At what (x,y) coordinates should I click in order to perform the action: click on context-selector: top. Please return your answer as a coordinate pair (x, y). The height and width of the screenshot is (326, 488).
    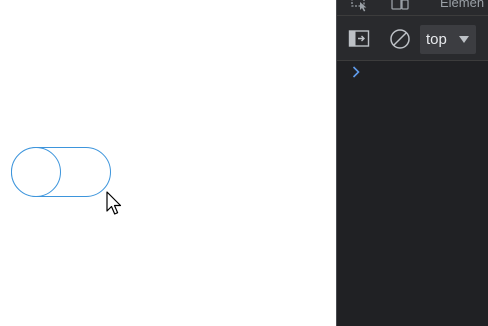
    Looking at the image, I should click on (448, 39).